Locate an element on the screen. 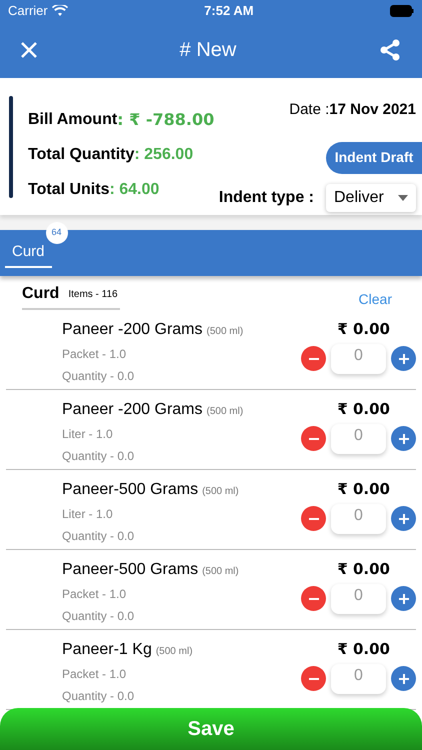 Image resolution: width=422 pixels, height=750 pixels. date-label: Date : is located at coordinates (309, 110).